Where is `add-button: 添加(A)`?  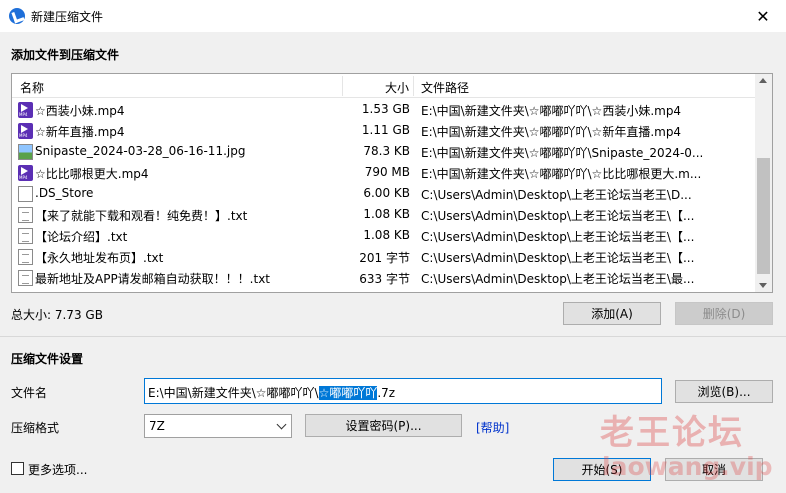 add-button: 添加(A) is located at coordinates (612, 313).